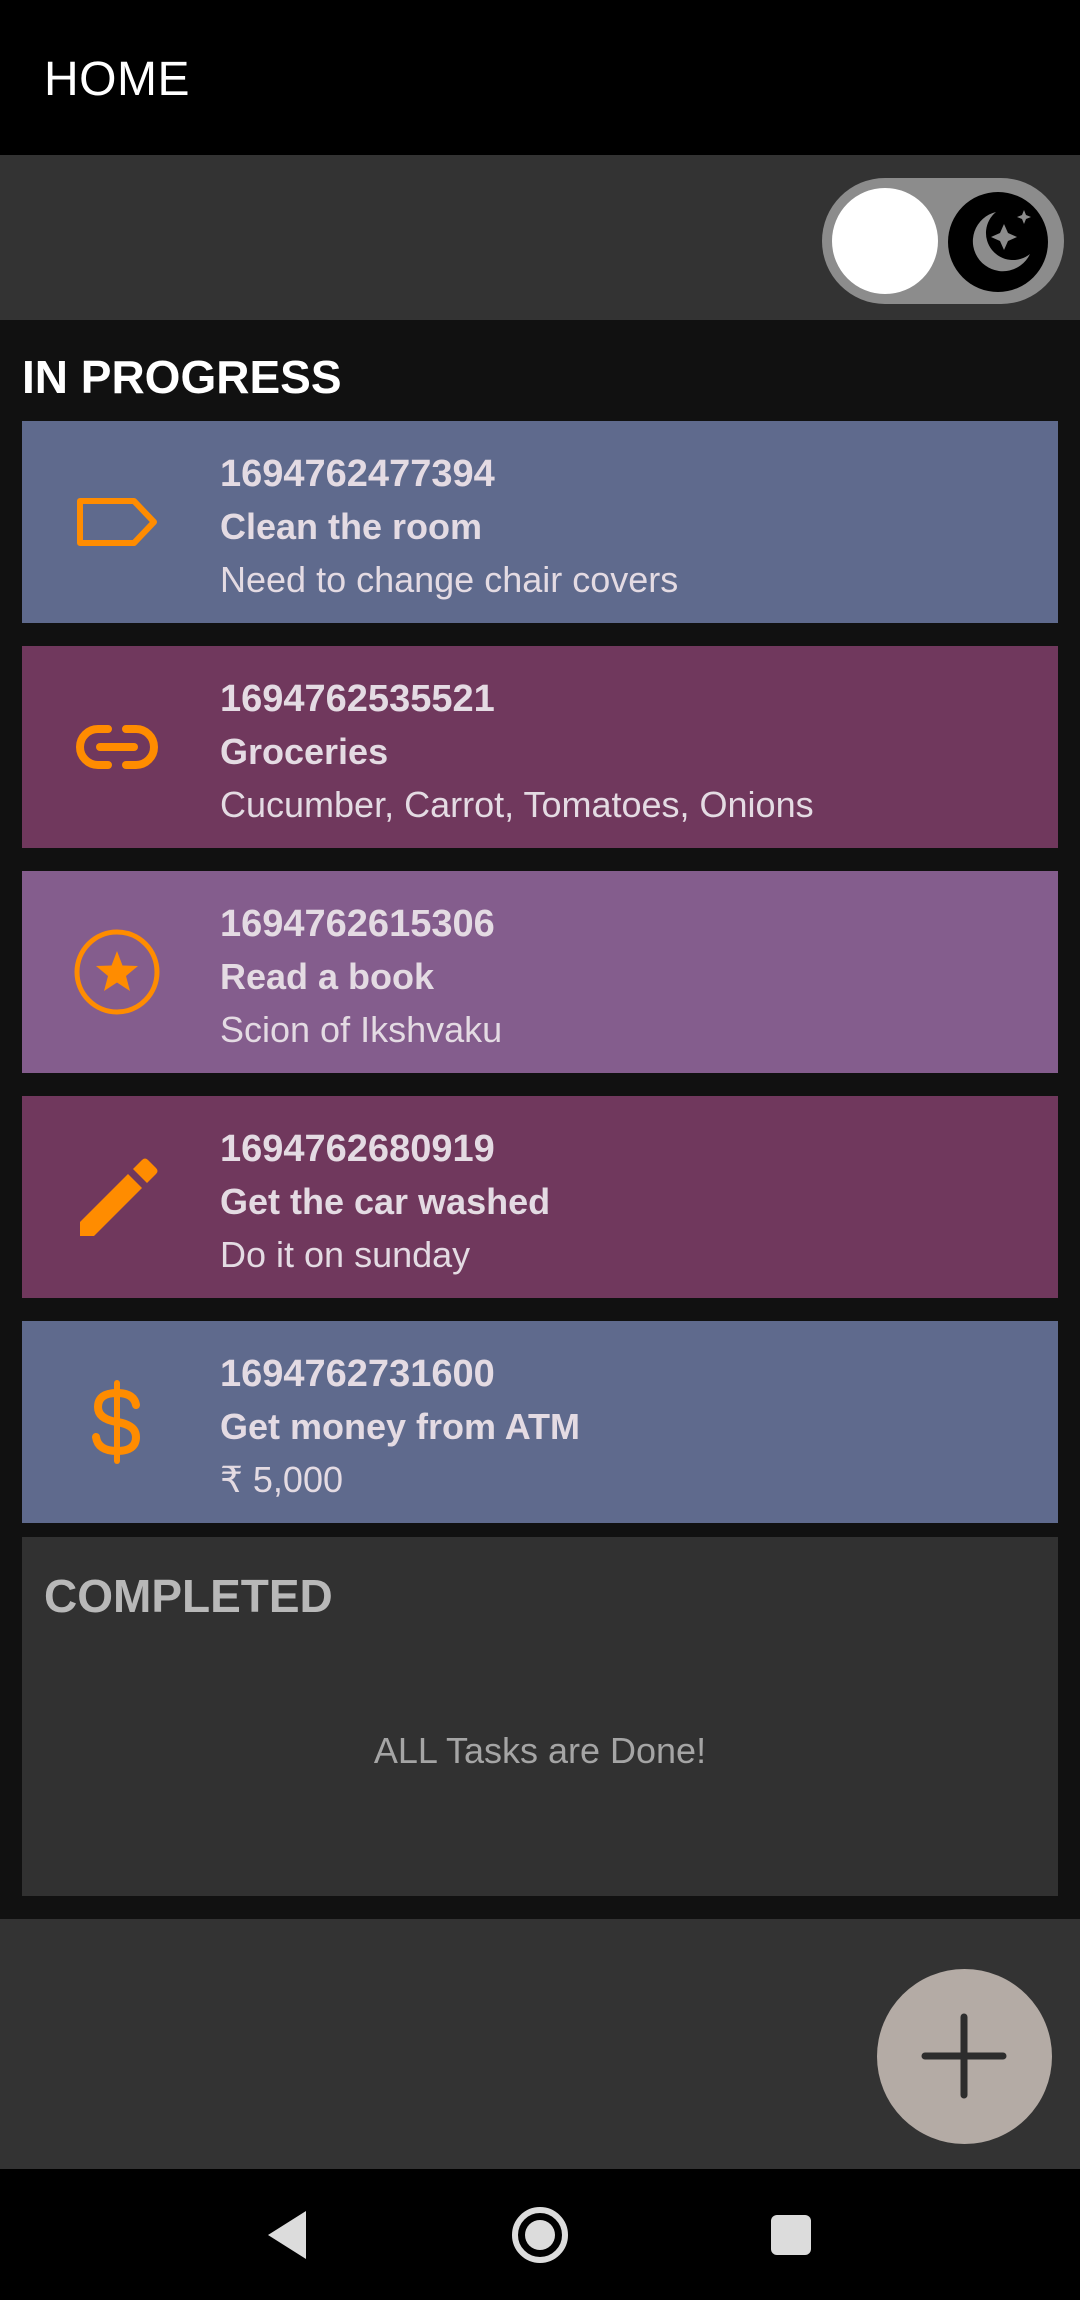 The image size is (1080, 2300). I want to click on pencil-icon, so click(117, 1197).